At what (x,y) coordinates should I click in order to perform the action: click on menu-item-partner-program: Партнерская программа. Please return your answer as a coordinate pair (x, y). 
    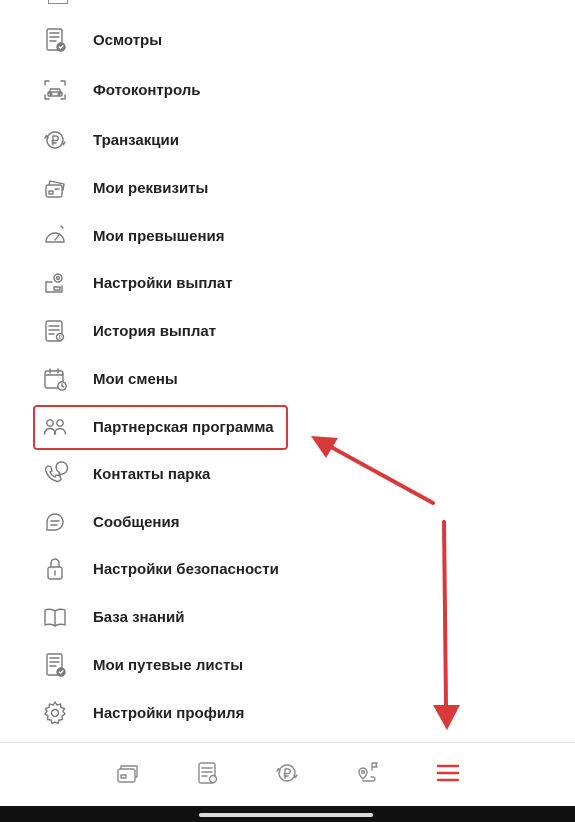
    Looking at the image, I should click on (280, 427).